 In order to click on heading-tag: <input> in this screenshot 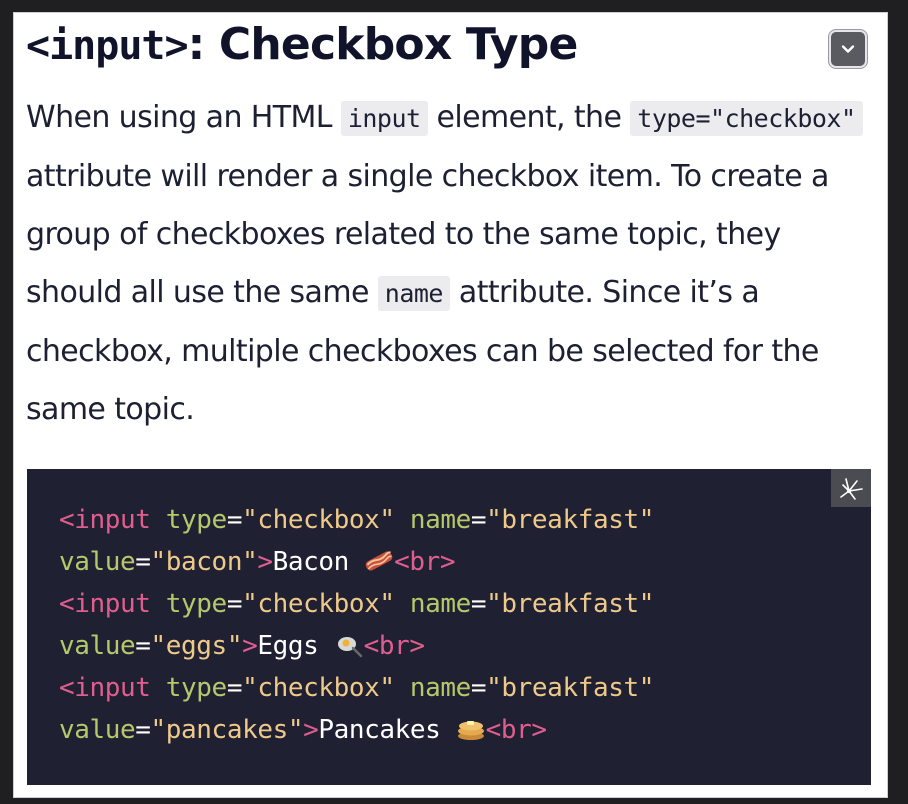, I will do `click(107, 46)`.